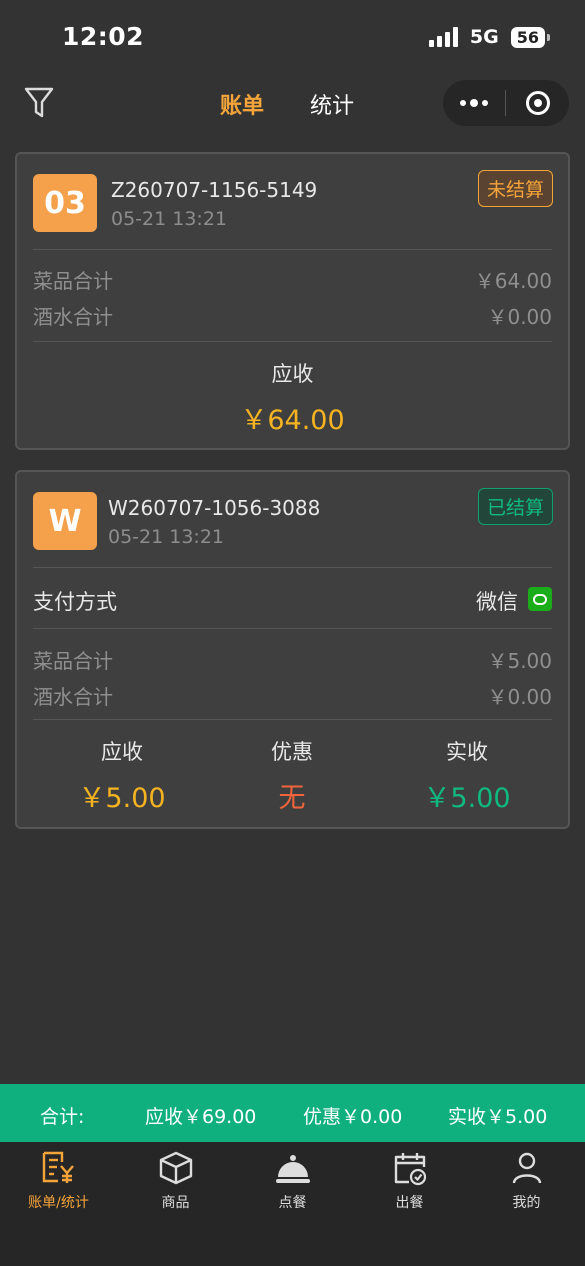  I want to click on signal-icon, so click(443, 37).